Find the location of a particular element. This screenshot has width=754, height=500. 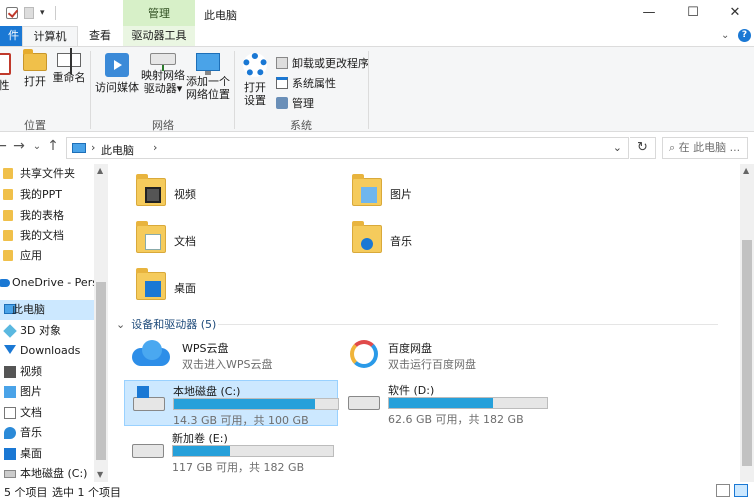

nav-item-my-sheets: 我的表格 is located at coordinates (54, 216).